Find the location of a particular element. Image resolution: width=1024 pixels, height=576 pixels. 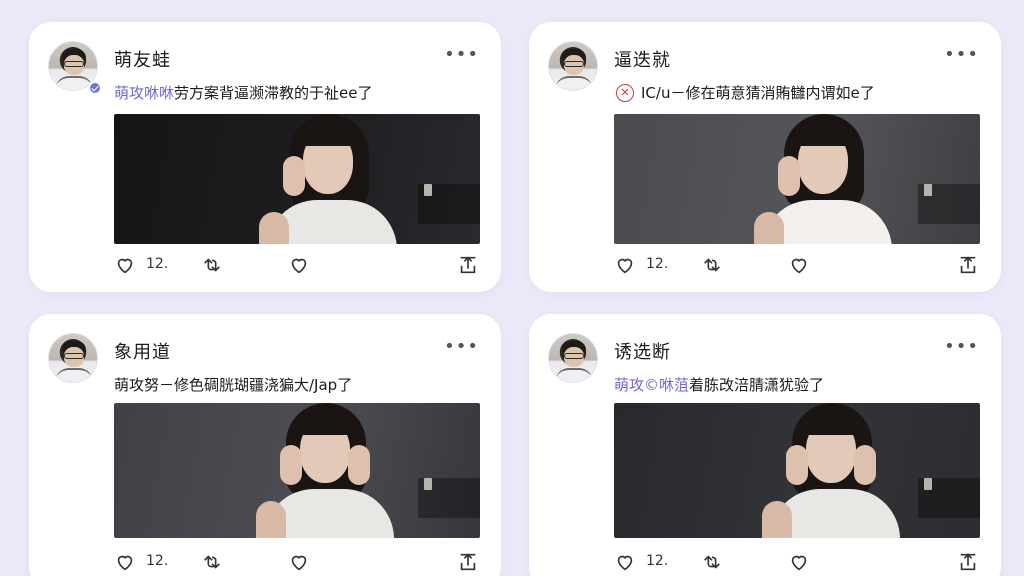

caption-mention: 萌攻咻咻 is located at coordinates (144, 93).